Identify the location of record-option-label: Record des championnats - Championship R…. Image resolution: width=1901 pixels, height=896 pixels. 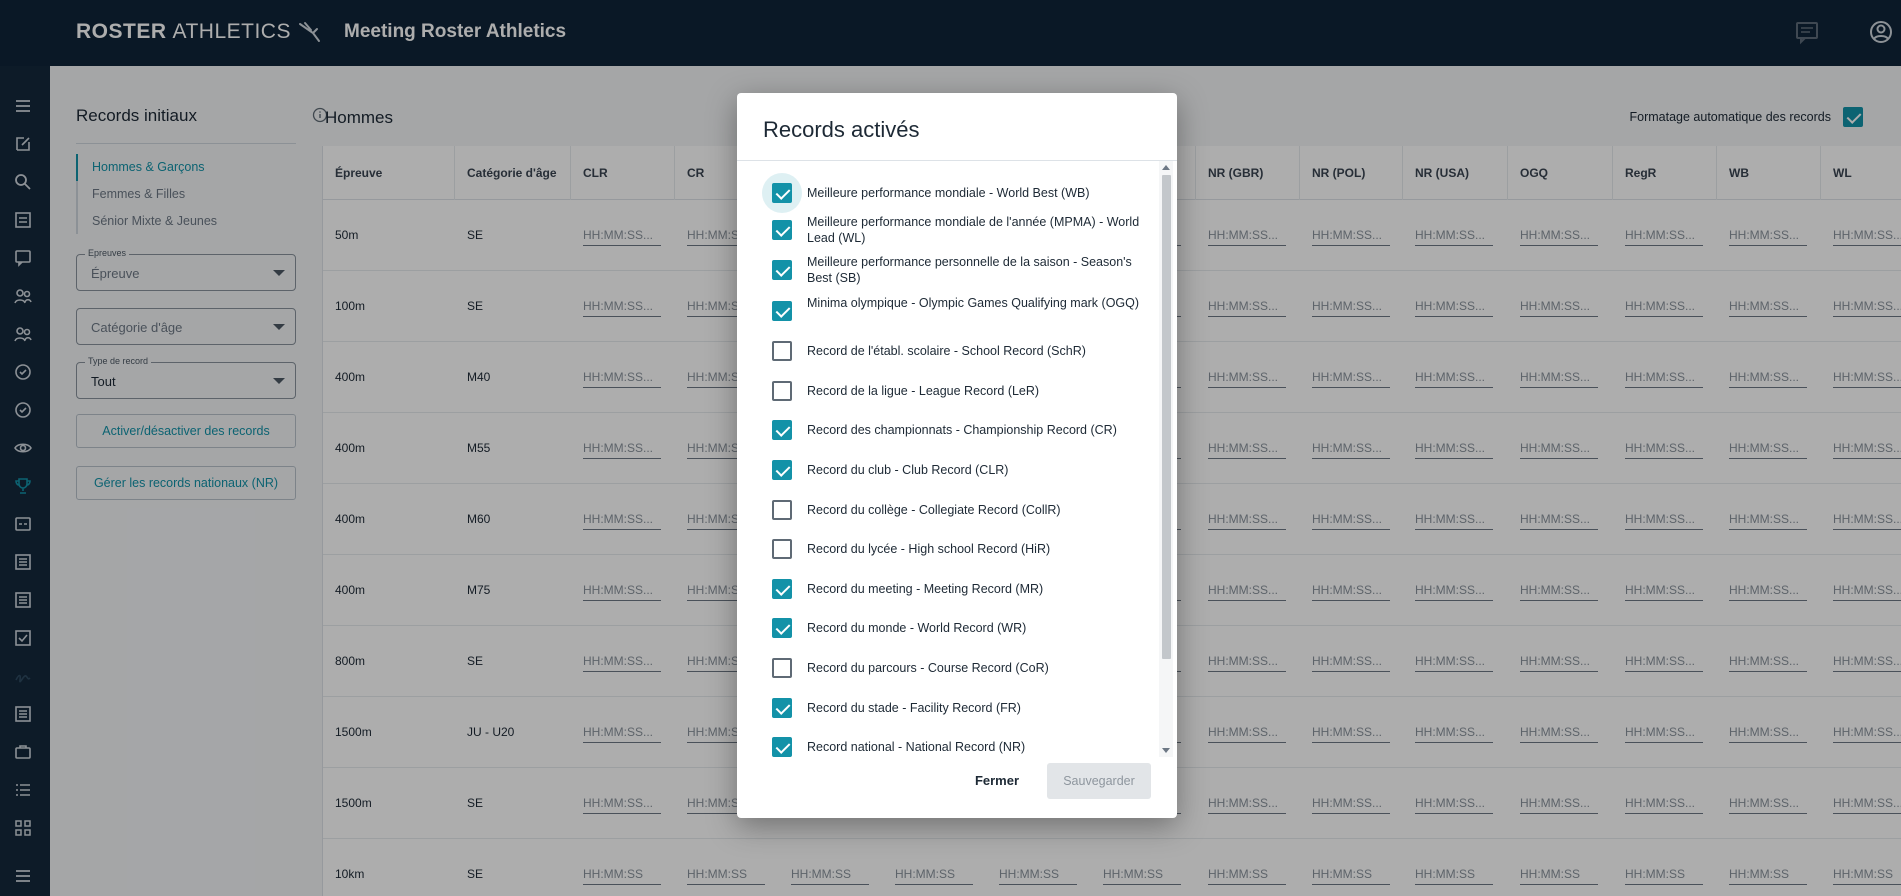
(962, 430).